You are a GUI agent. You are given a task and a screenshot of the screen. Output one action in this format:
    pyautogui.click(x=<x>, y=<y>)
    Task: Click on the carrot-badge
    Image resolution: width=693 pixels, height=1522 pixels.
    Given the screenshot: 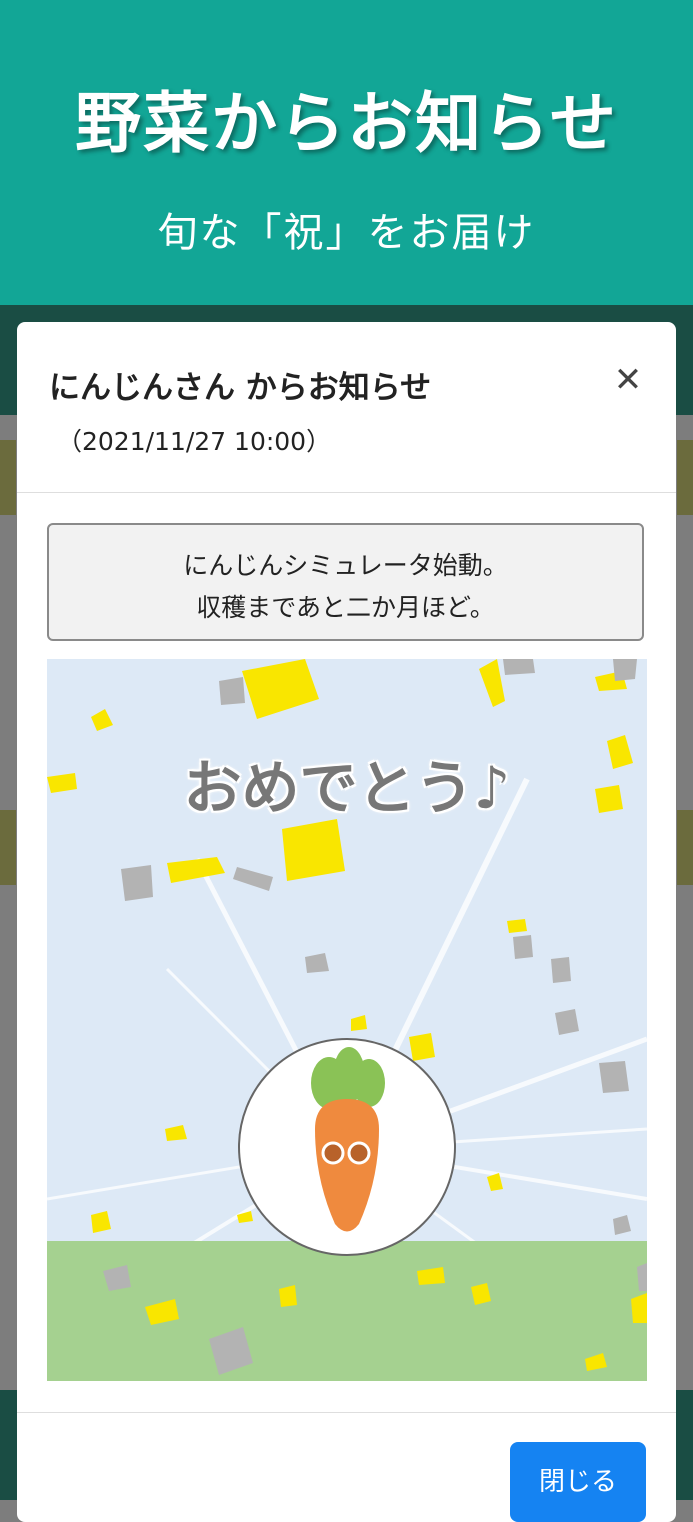 What is the action you would take?
    pyautogui.click(x=347, y=1147)
    